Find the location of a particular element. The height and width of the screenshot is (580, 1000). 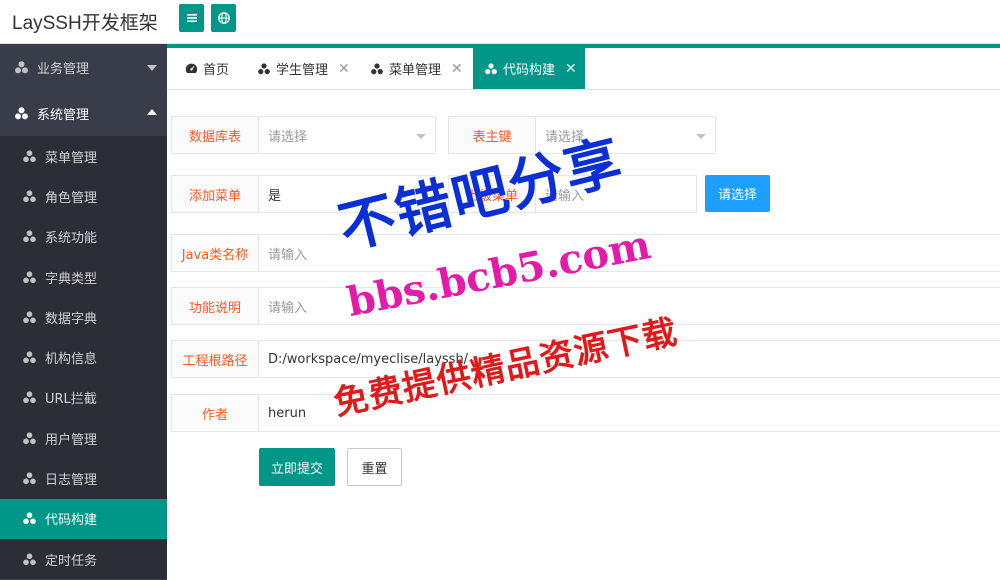

menu-toggle-button is located at coordinates (191, 18).